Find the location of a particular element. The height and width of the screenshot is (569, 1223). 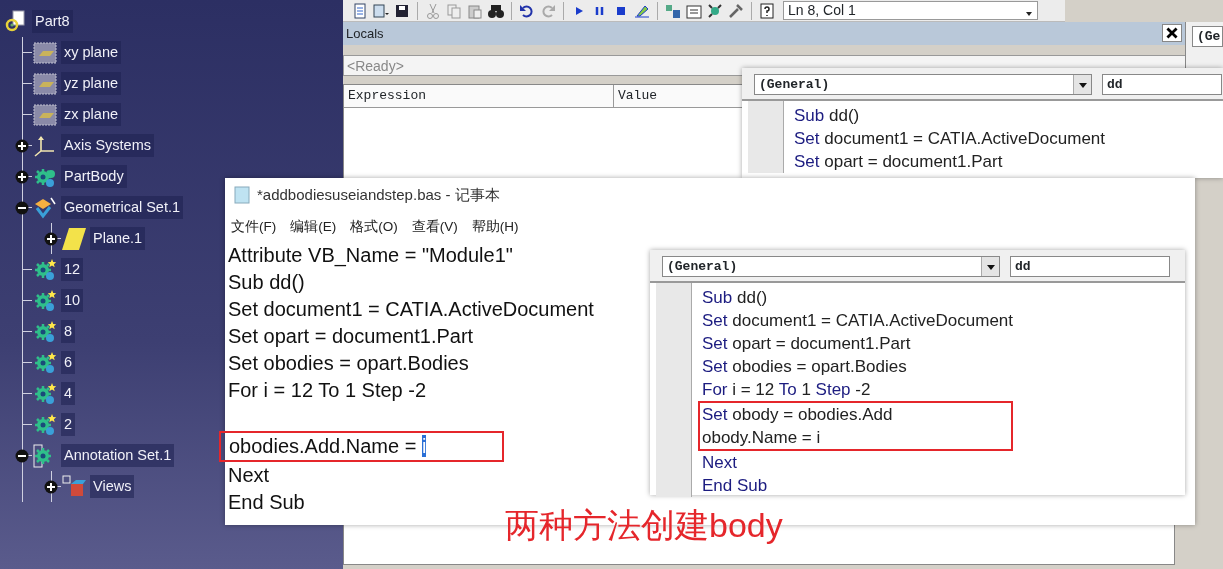

menu-item: 查看(V) is located at coordinates (434, 227).